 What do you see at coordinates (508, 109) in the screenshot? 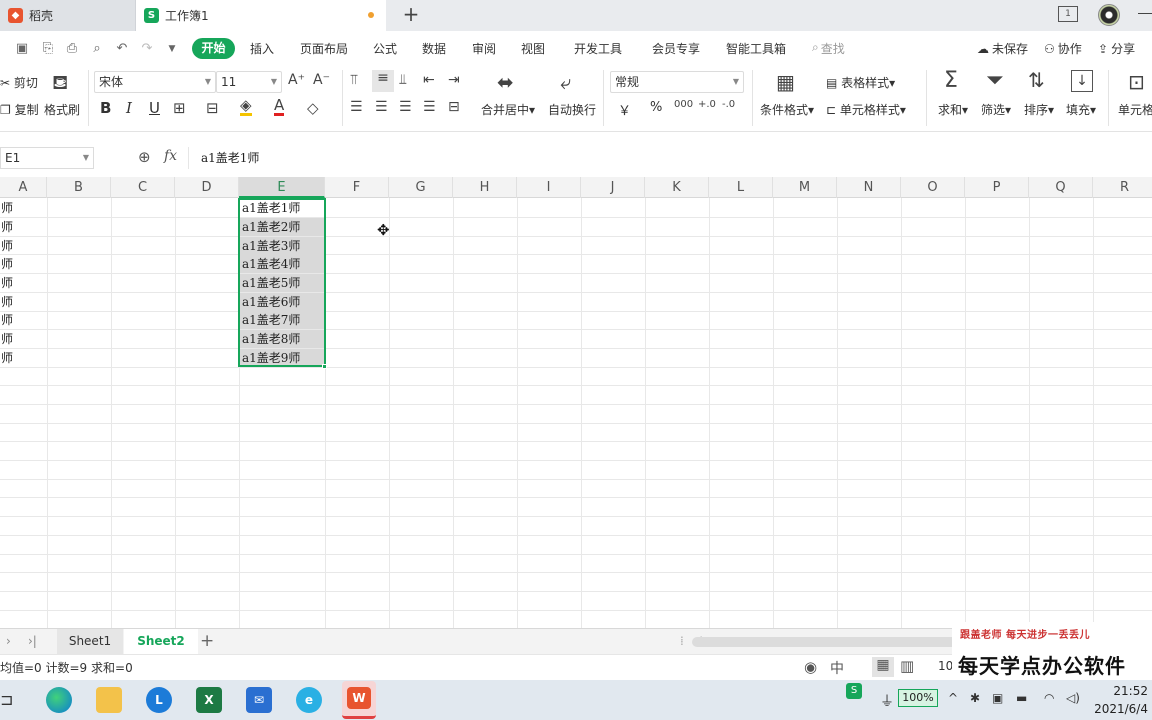
I see `merge-center-button: 合并居中▾` at bounding box center [508, 109].